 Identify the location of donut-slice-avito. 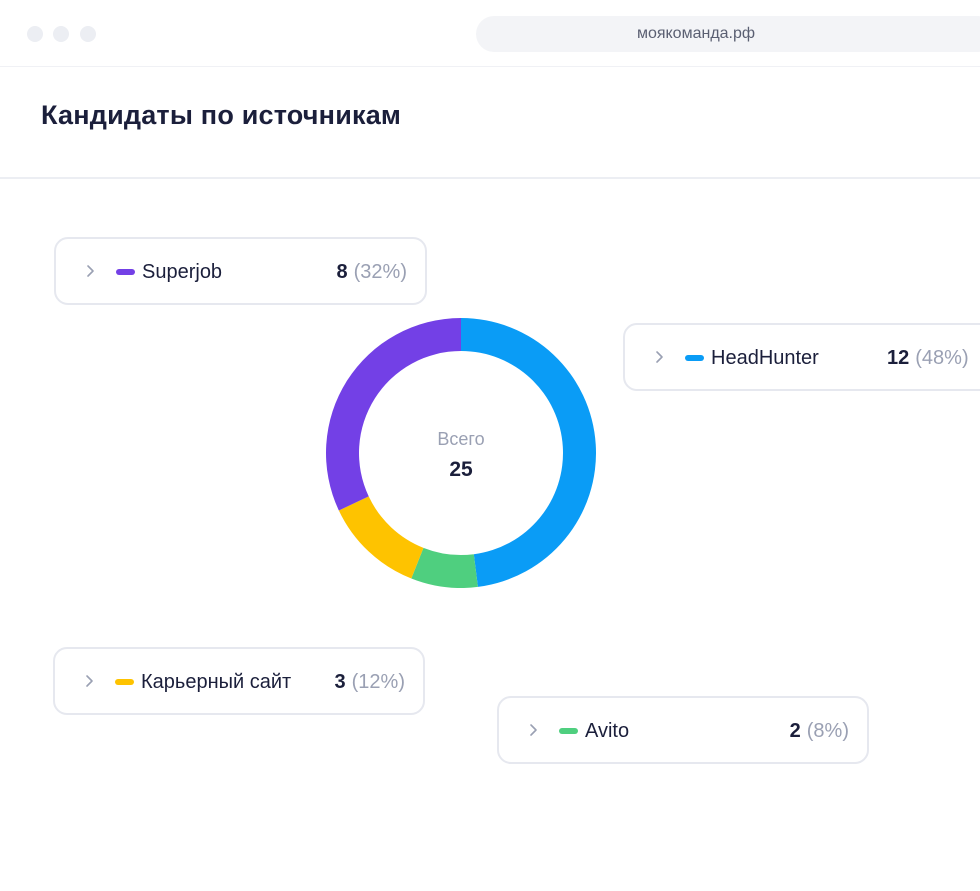
(444, 567).